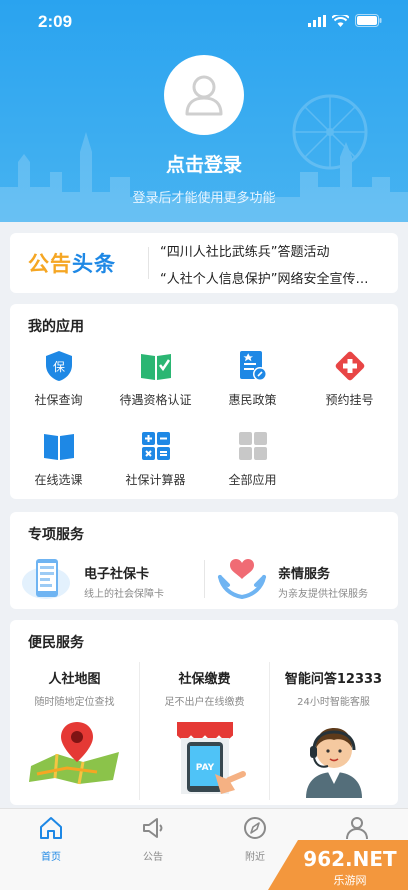 This screenshot has width=408, height=890. Describe the element at coordinates (153, 839) in the screenshot. I see `tab-announcements: 公告` at that location.